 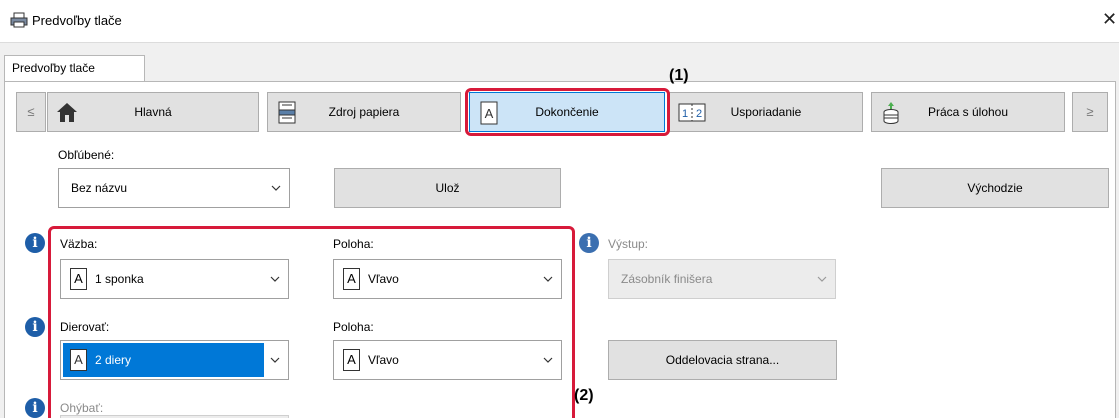 What do you see at coordinates (584, 395) in the screenshot?
I see `callout-label-2: (2)` at bounding box center [584, 395].